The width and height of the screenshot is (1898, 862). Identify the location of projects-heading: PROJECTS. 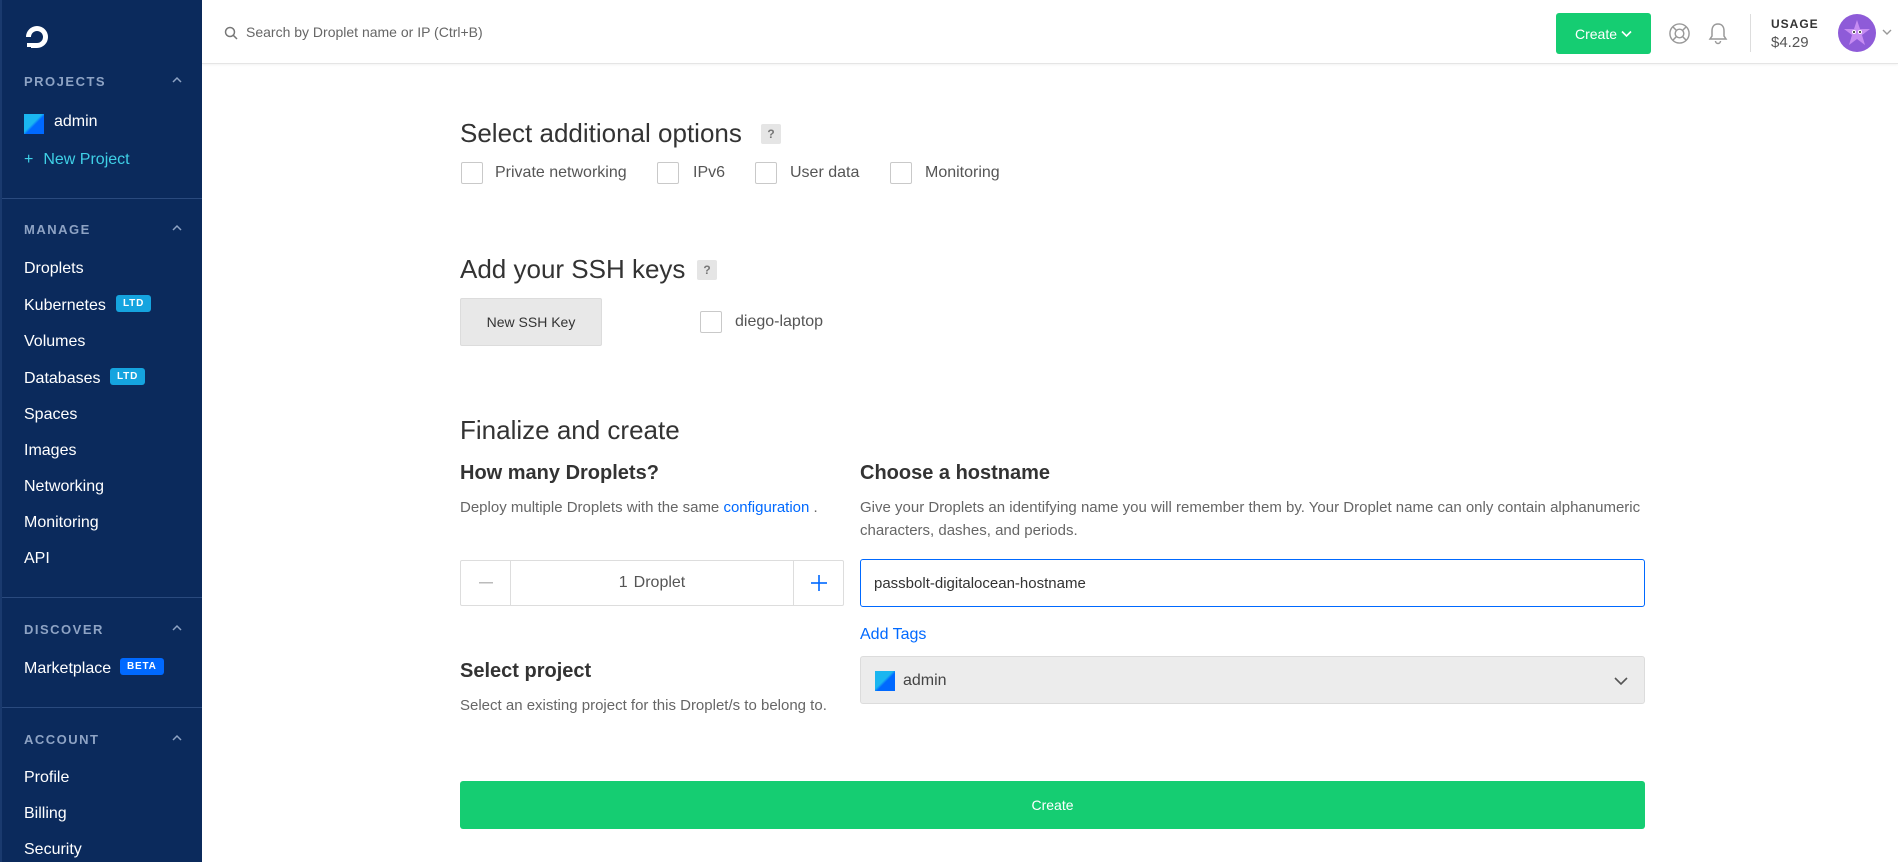
(65, 81).